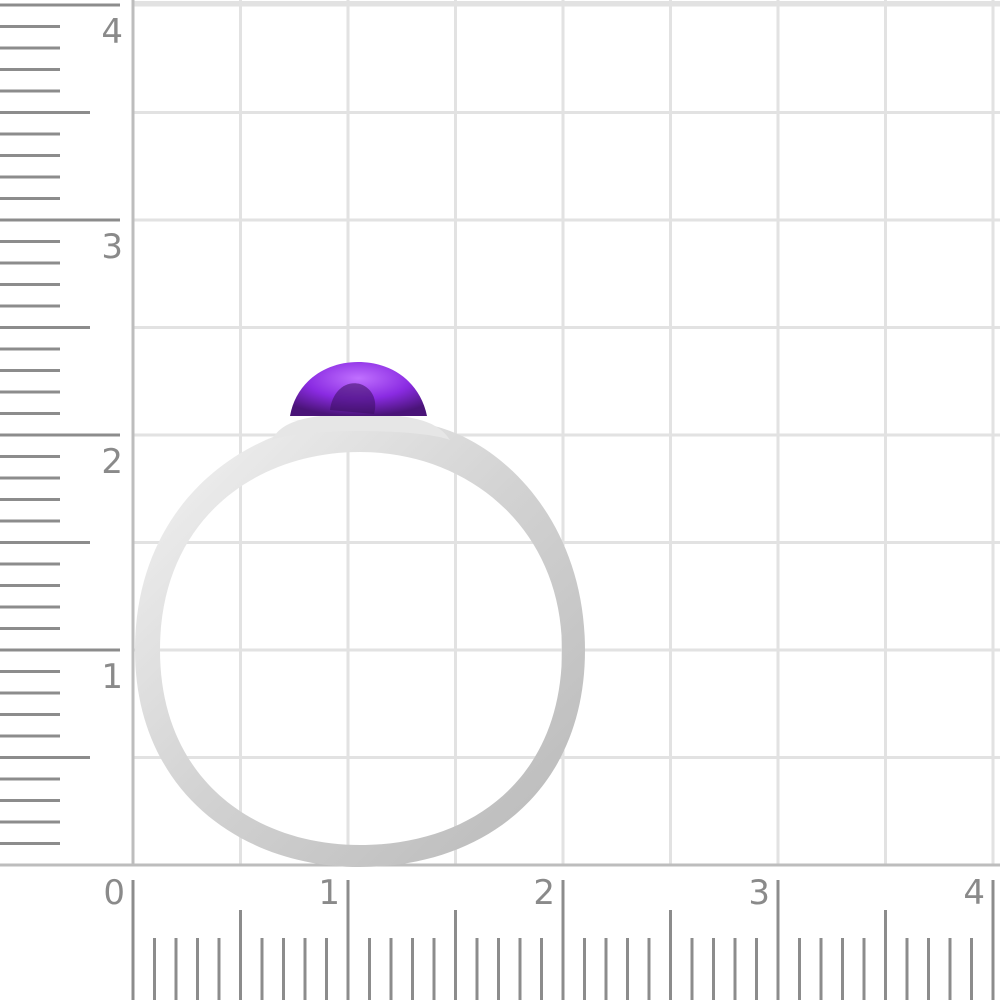 The image size is (1000, 1000). Describe the element at coordinates (67, 432) in the screenshot. I see `vertical-ruler: 1 2 3 4` at that location.